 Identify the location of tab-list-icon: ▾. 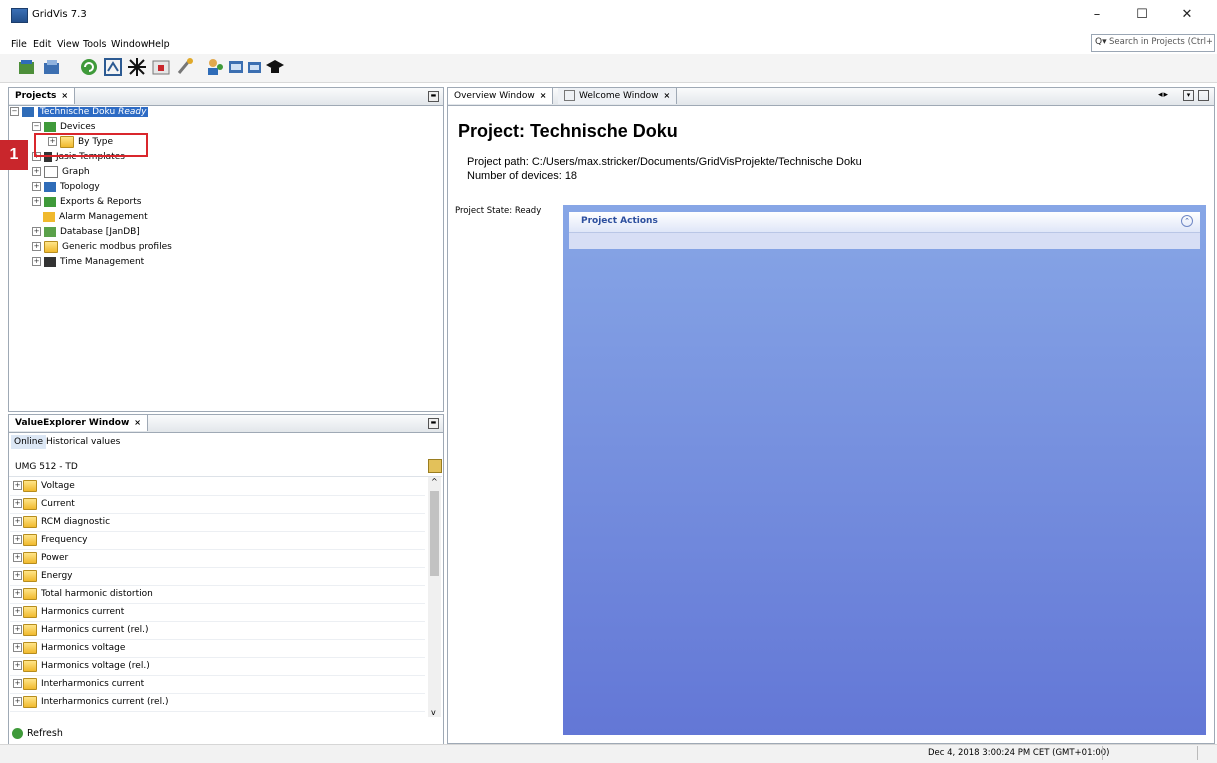
(1188, 95).